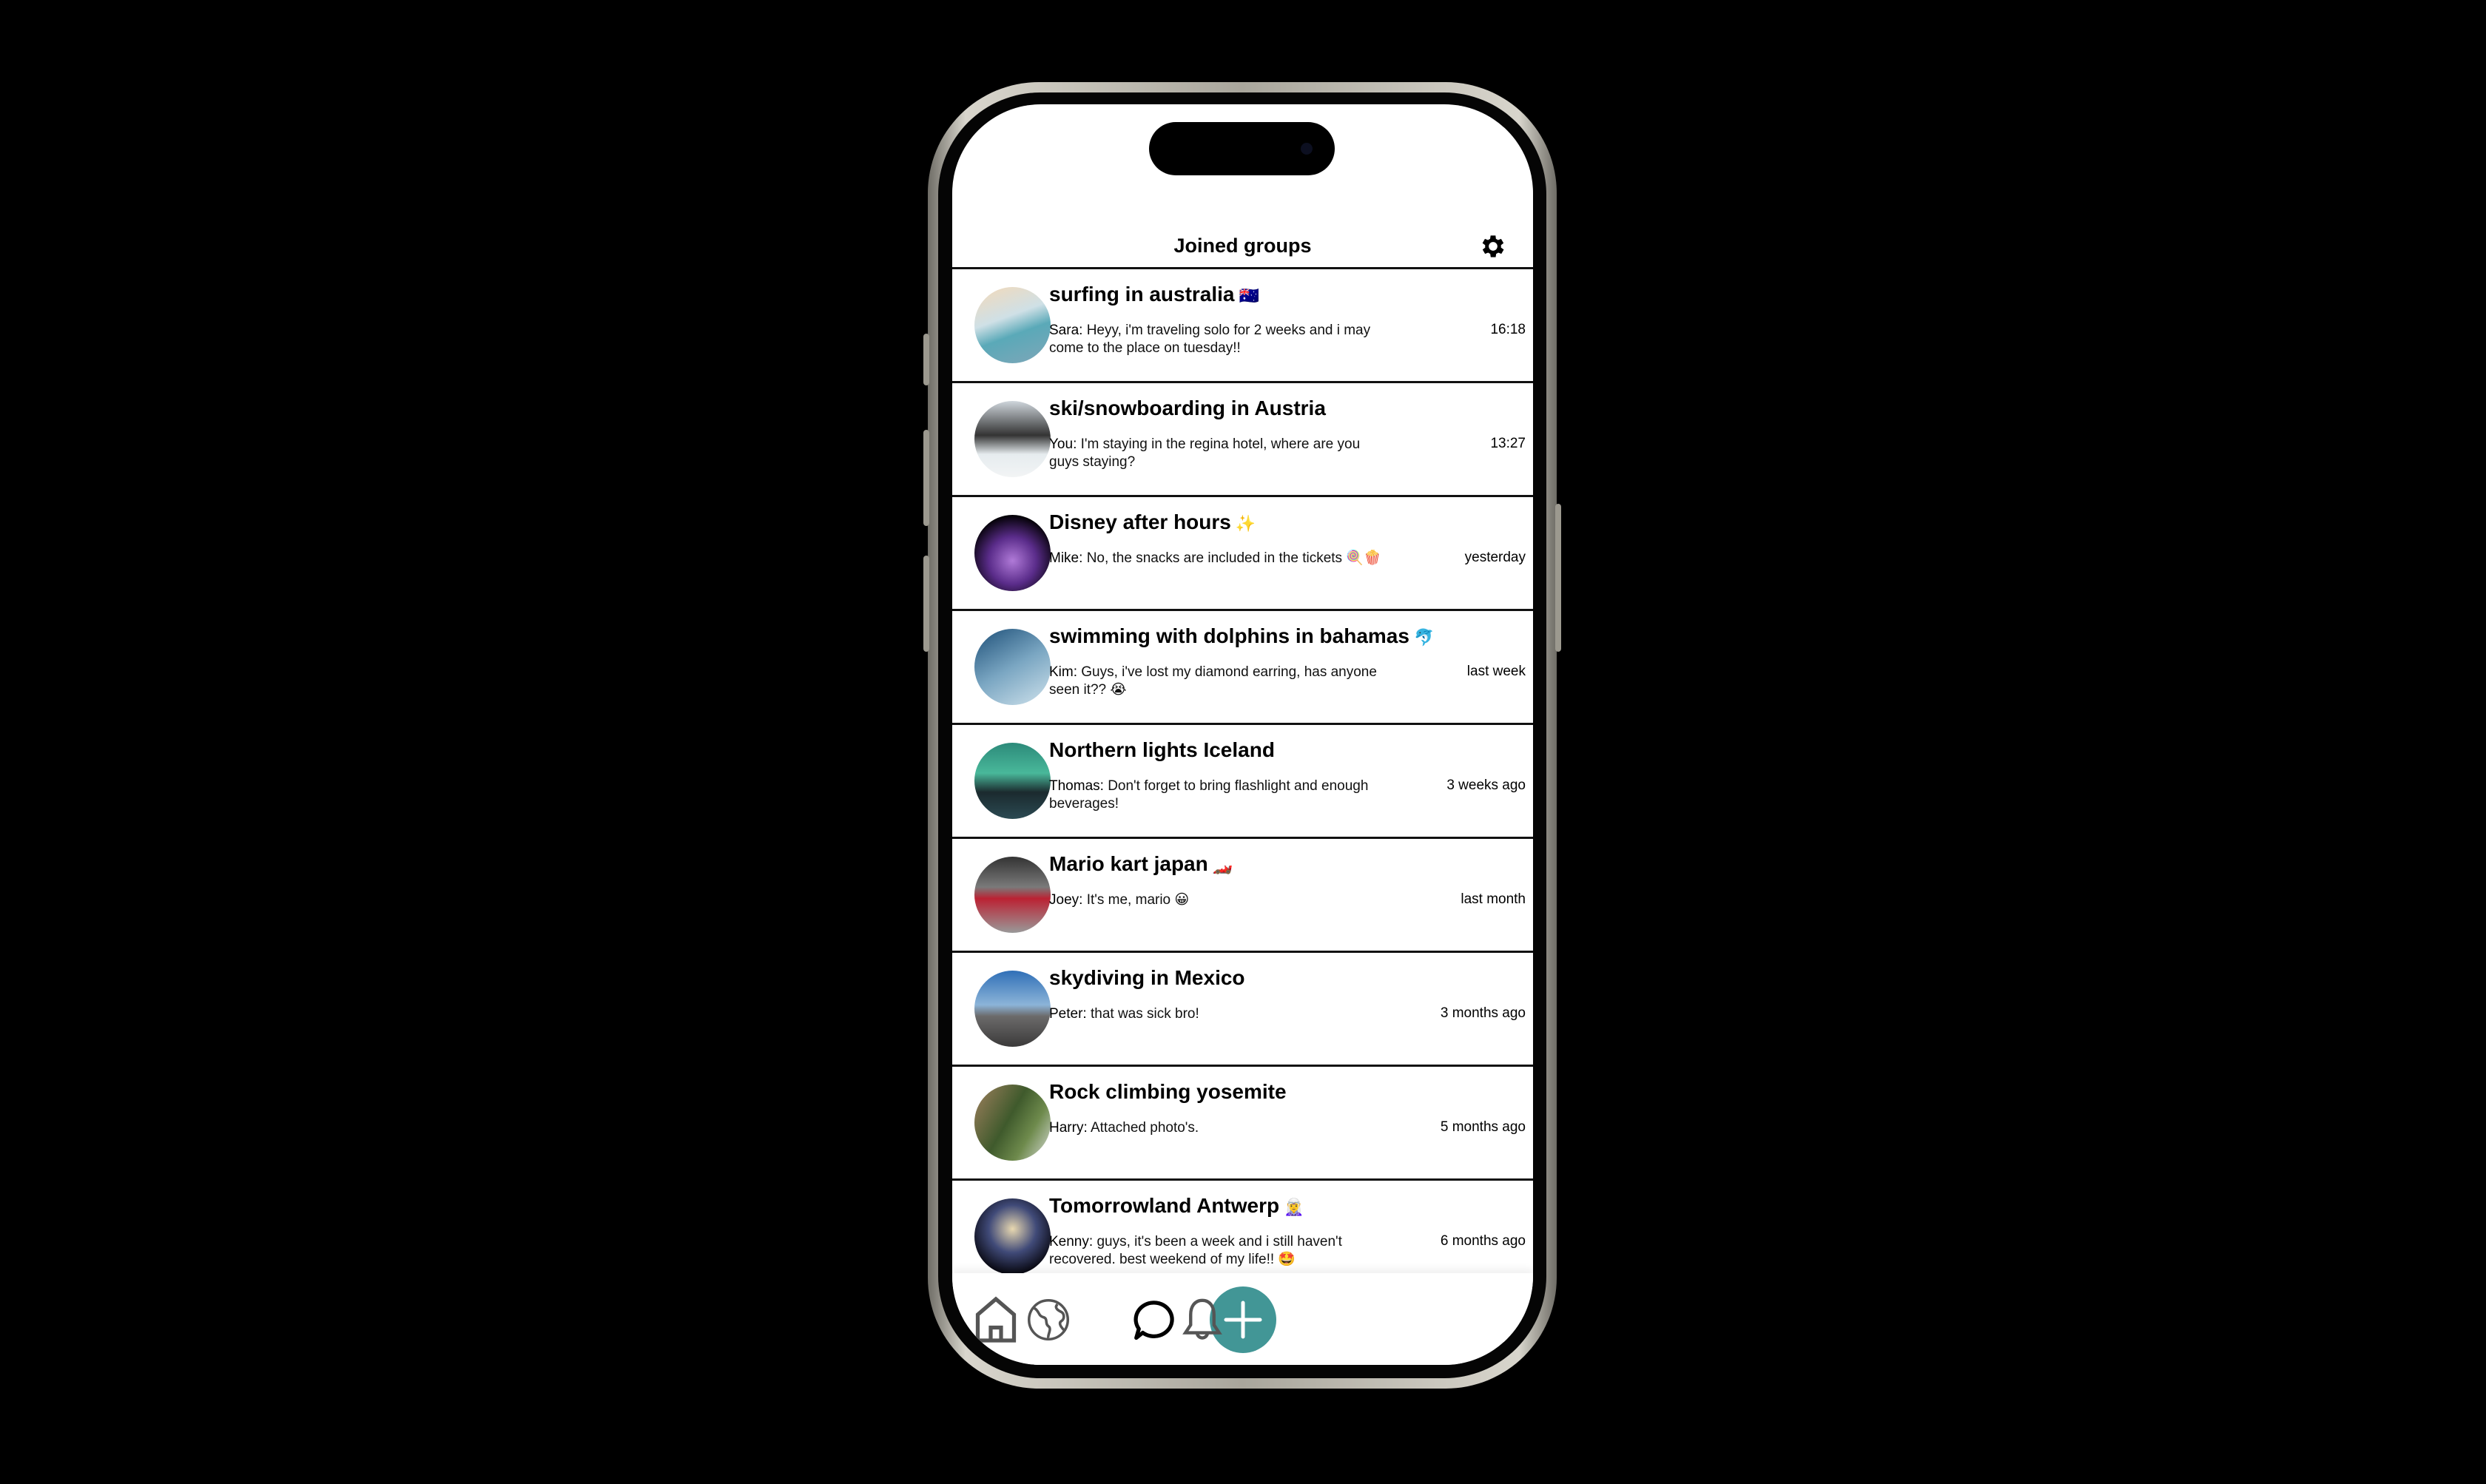 The height and width of the screenshot is (1484, 2486). Describe the element at coordinates (1508, 329) in the screenshot. I see `message-time: 16:18` at that location.